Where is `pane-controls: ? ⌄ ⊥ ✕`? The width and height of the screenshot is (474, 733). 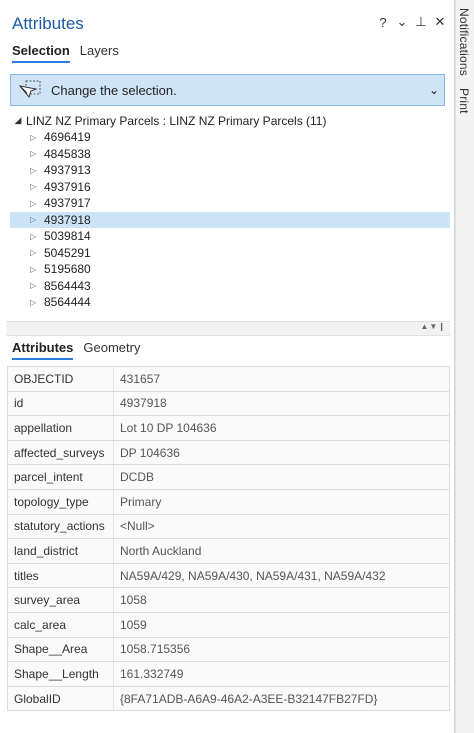
pane-controls: ? ⌄ ⊥ ✕ is located at coordinates (411, 22).